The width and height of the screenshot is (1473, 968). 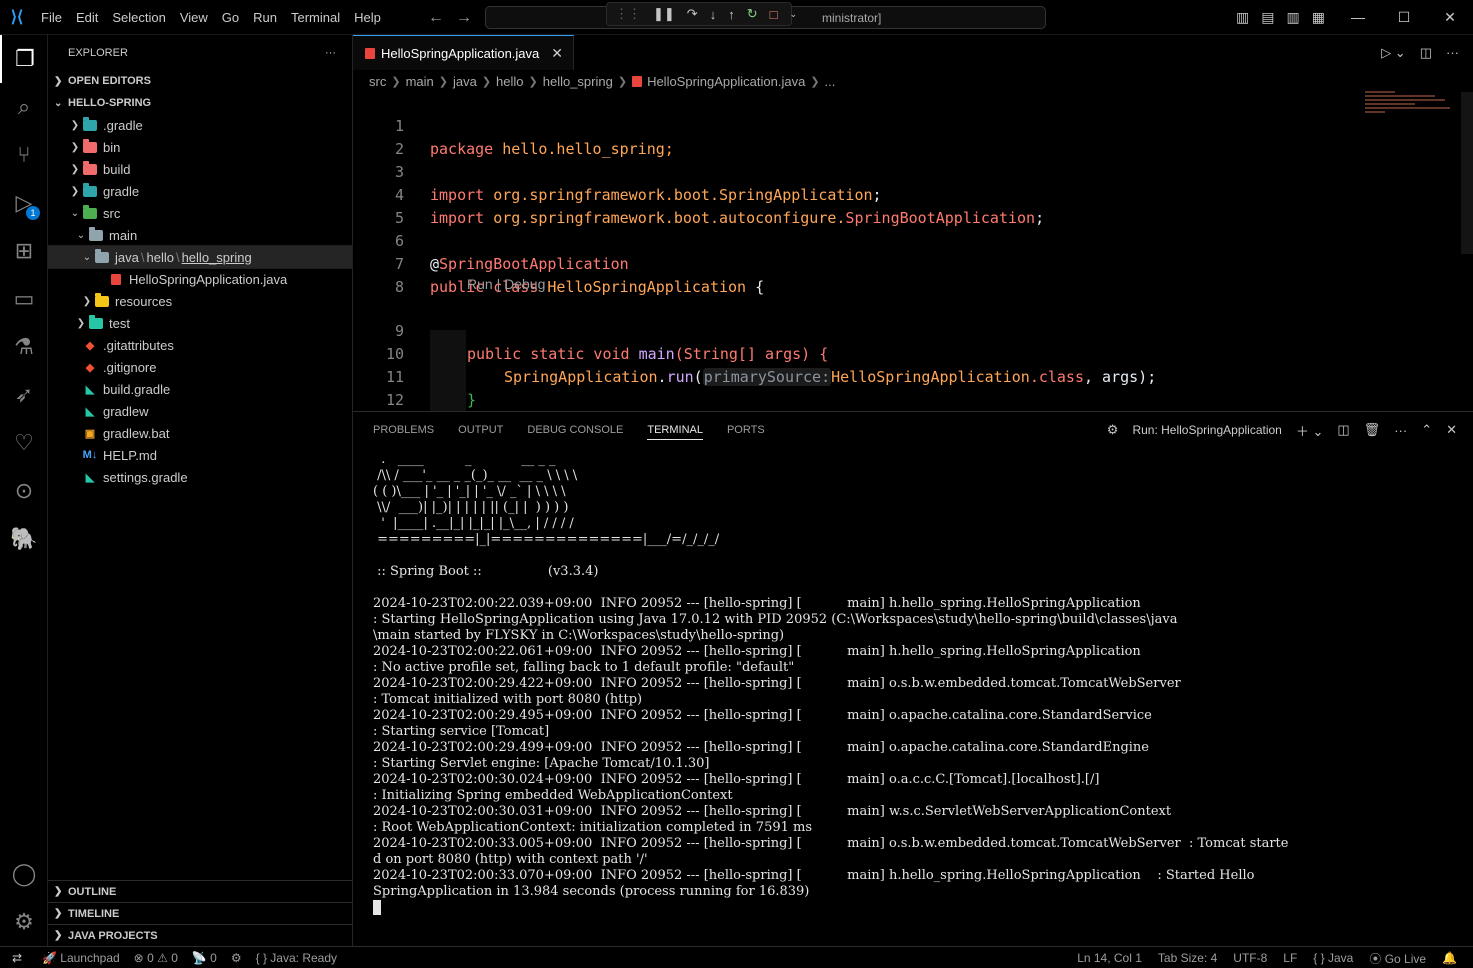 What do you see at coordinates (1449, 958) in the screenshot?
I see `notifications-icon: 🔔` at bounding box center [1449, 958].